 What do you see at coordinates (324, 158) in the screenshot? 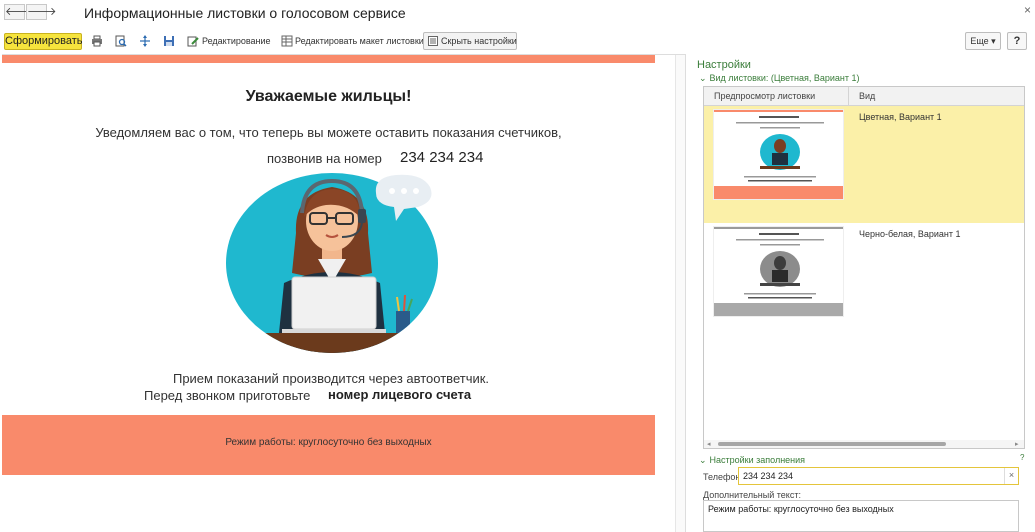
I see `leaflet-phone-label: позвонив на номер` at bounding box center [324, 158].